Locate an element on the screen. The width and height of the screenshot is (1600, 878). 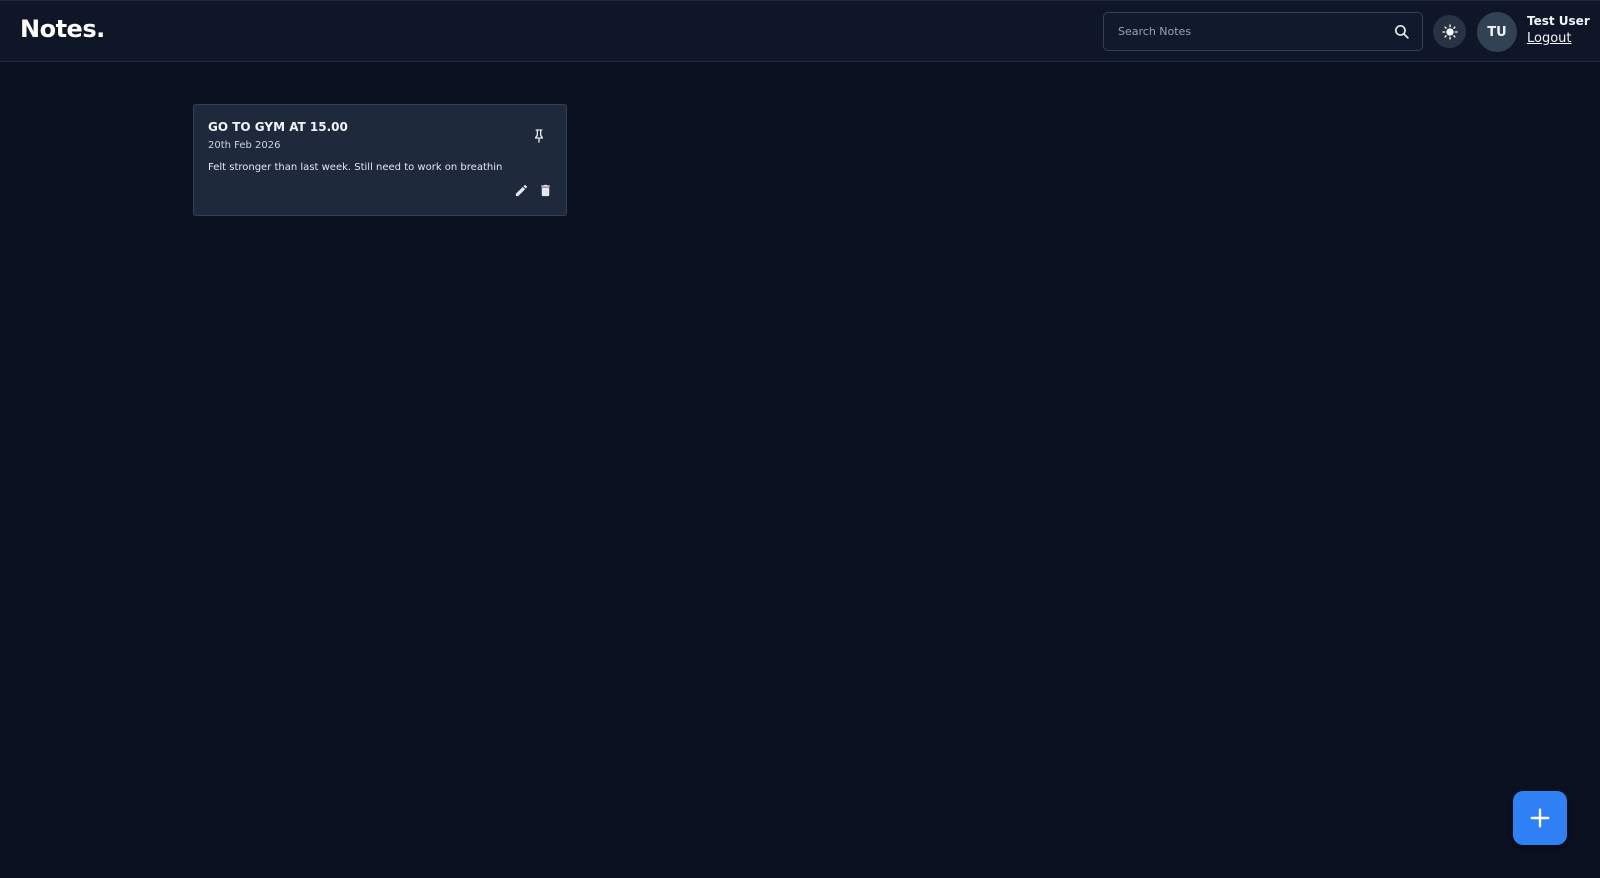
plus-icon is located at coordinates (1540, 818).